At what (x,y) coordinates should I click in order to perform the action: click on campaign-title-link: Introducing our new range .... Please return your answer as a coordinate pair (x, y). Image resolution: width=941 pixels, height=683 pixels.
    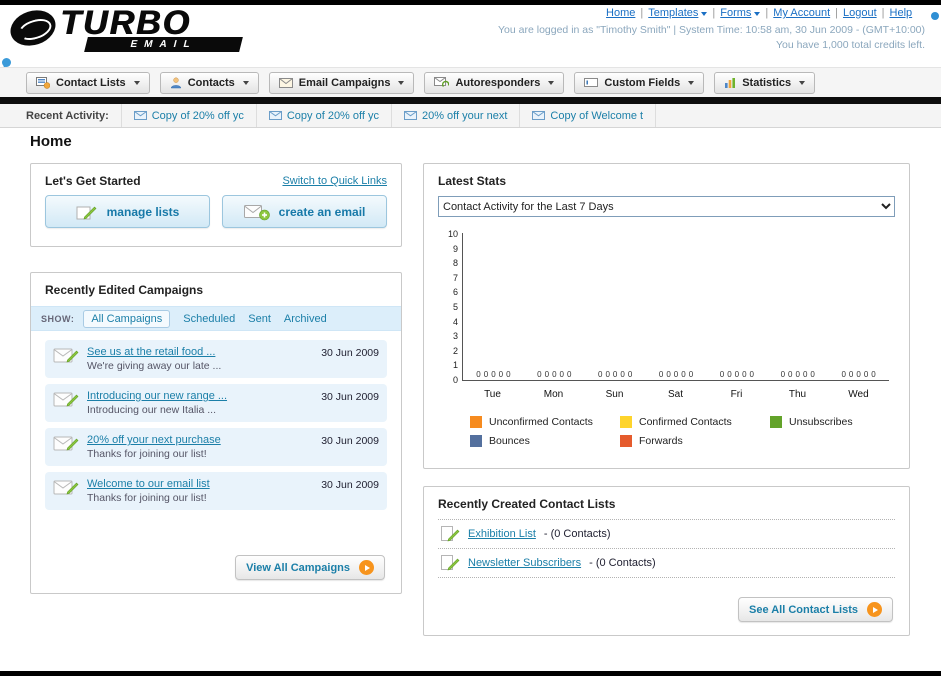
    Looking at the image, I should click on (200, 396).